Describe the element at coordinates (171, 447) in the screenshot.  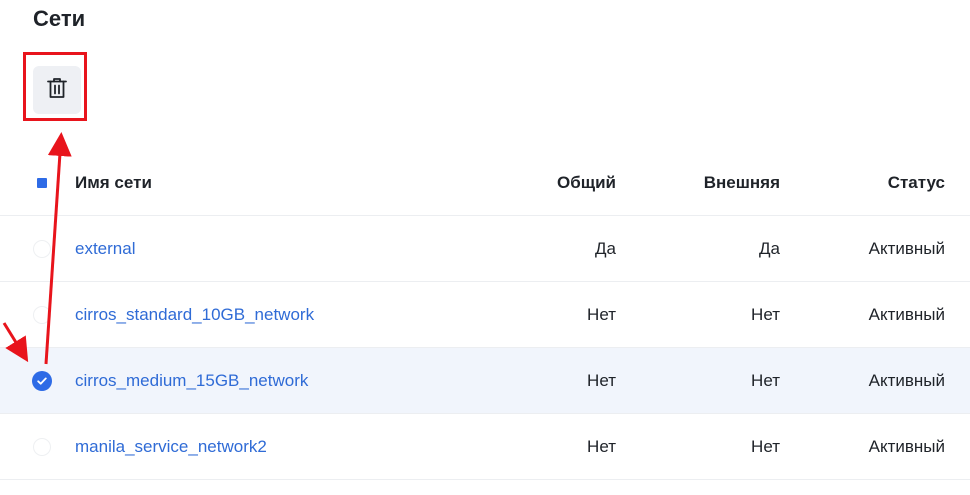
I see `network-name-link: manila_service_network2` at that location.